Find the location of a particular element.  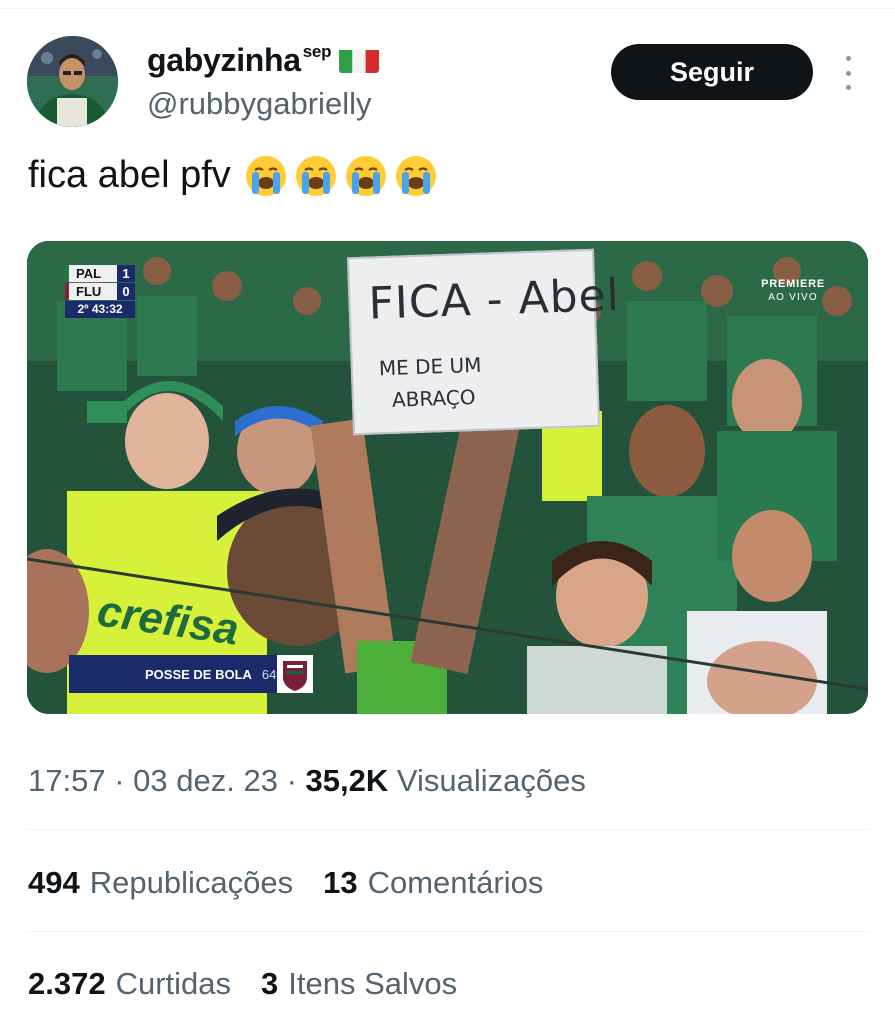

emoji-row is located at coordinates (341, 175).